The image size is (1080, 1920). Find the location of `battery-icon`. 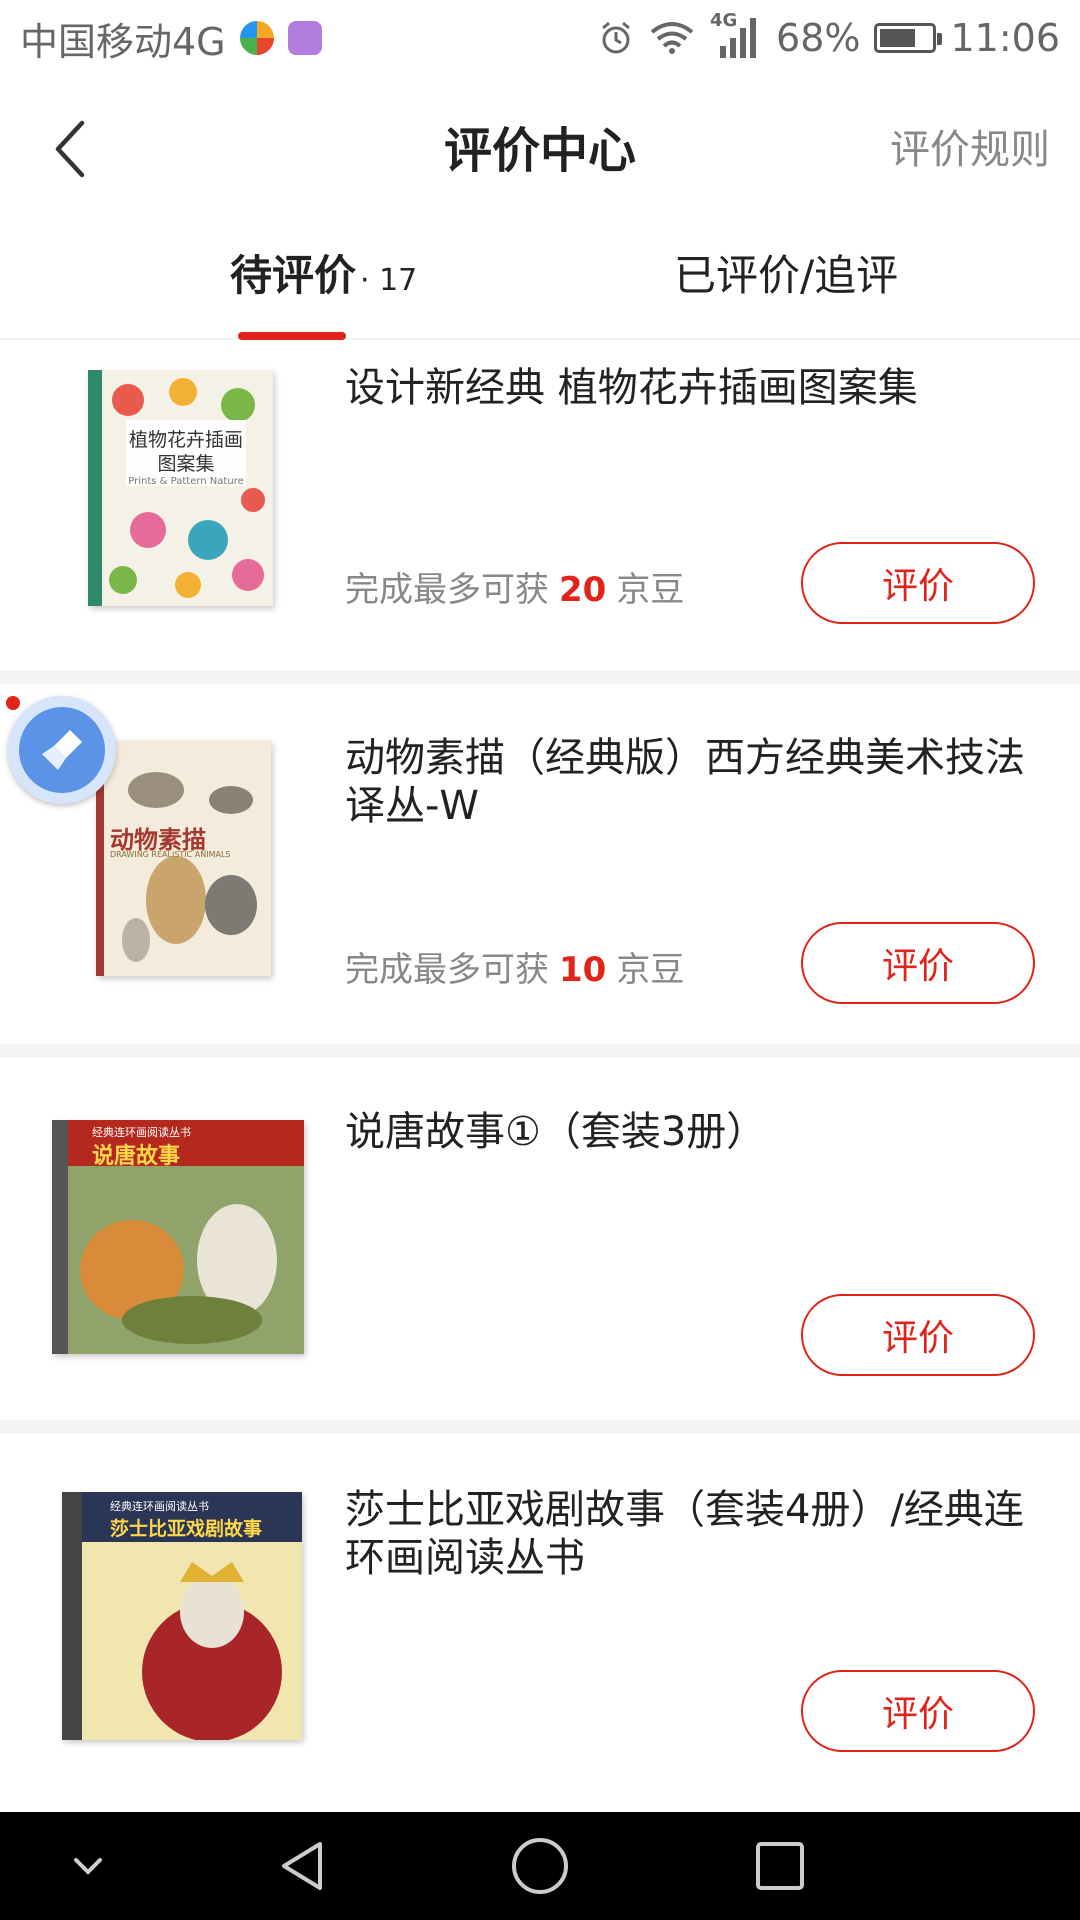

battery-icon is located at coordinates (908, 38).